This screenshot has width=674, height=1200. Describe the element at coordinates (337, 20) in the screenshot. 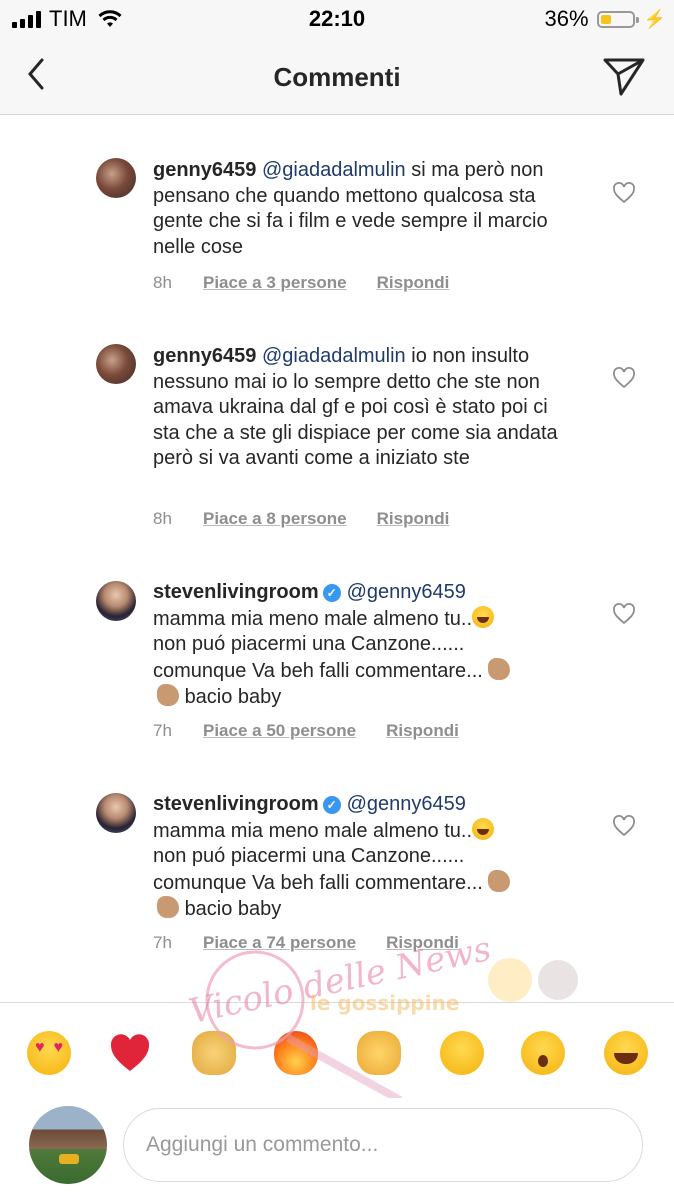

I see `status-bar: TIM 22:10 36% ⚡` at that location.